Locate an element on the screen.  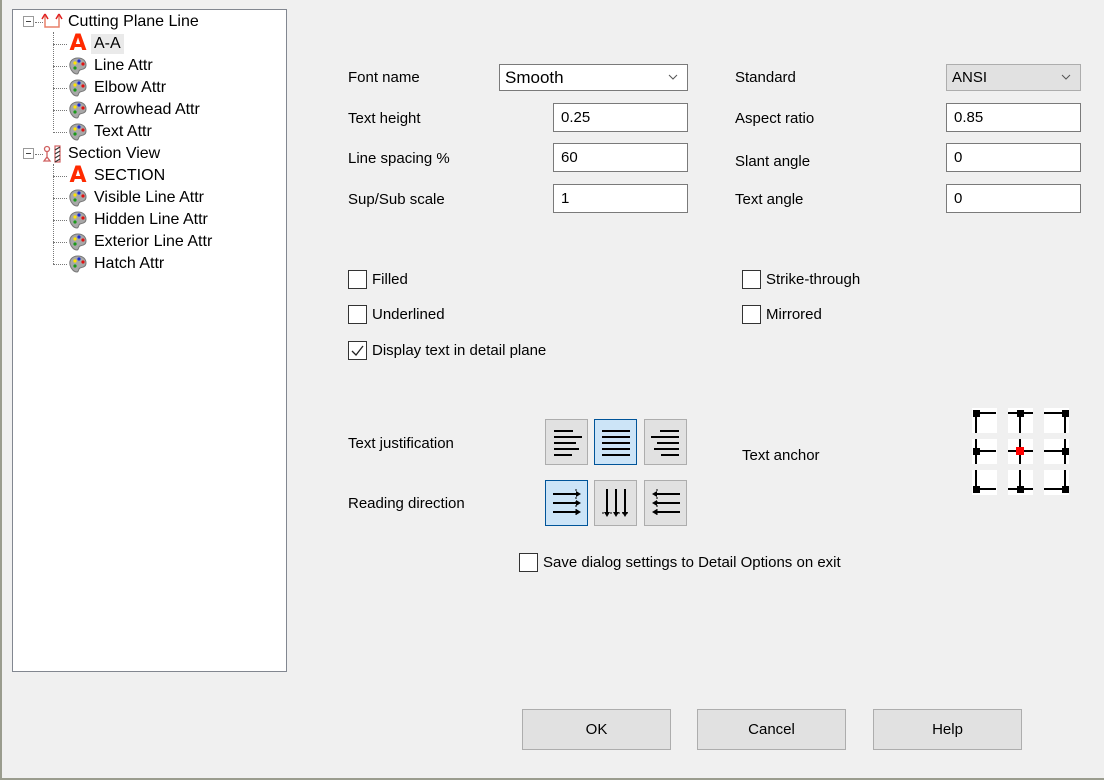
font-name-label: Font name is located at coordinates (384, 77).